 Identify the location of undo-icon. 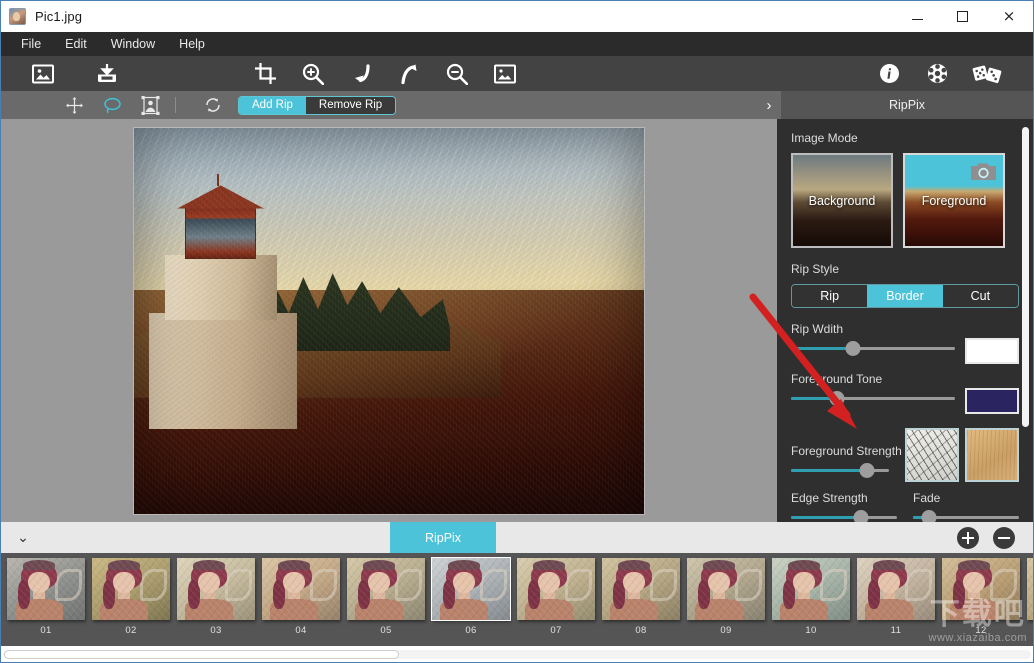
(361, 73).